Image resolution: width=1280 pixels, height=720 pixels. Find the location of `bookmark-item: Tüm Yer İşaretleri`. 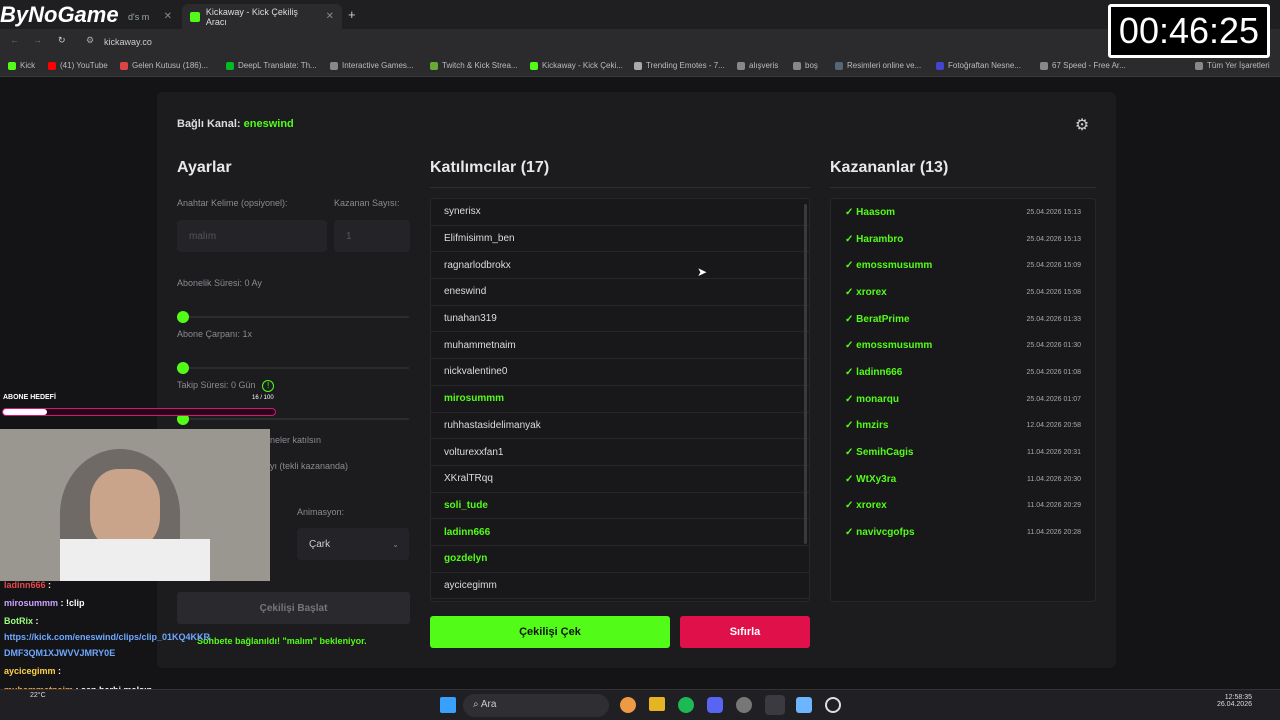

bookmark-item: Tüm Yer İşaretleri is located at coordinates (1232, 65).